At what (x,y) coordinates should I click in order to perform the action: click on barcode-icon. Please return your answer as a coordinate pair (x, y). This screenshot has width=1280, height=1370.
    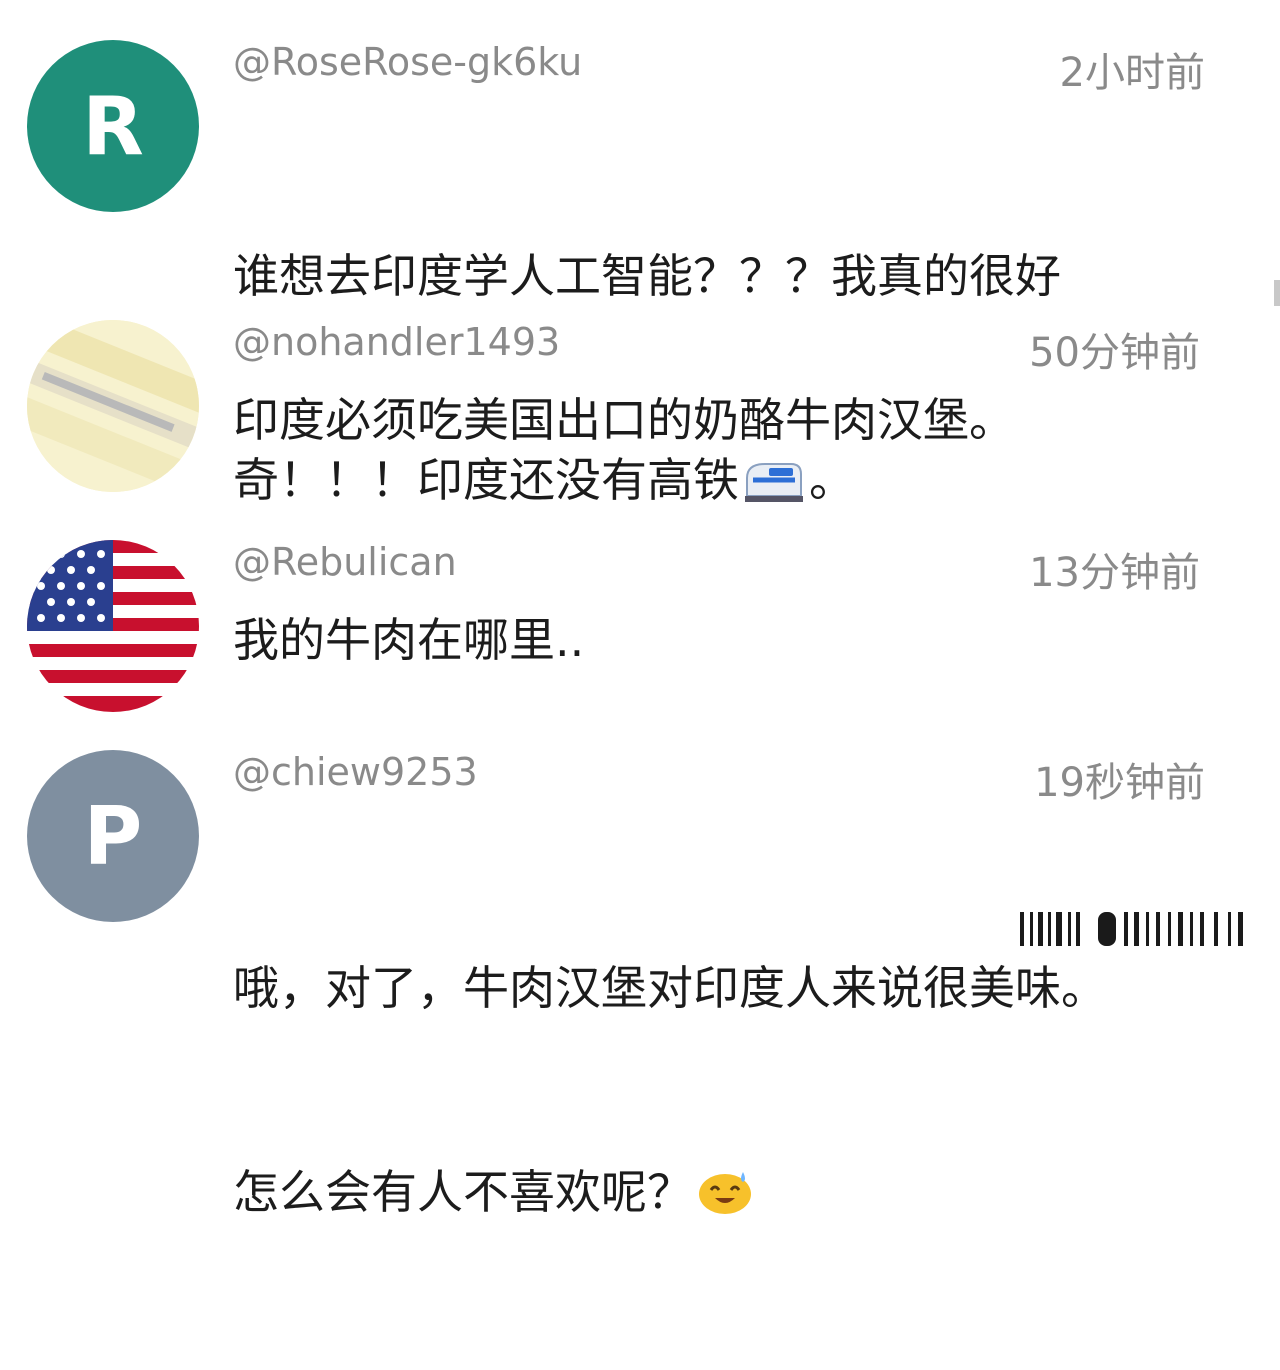
    Looking at the image, I should click on (1131, 929).